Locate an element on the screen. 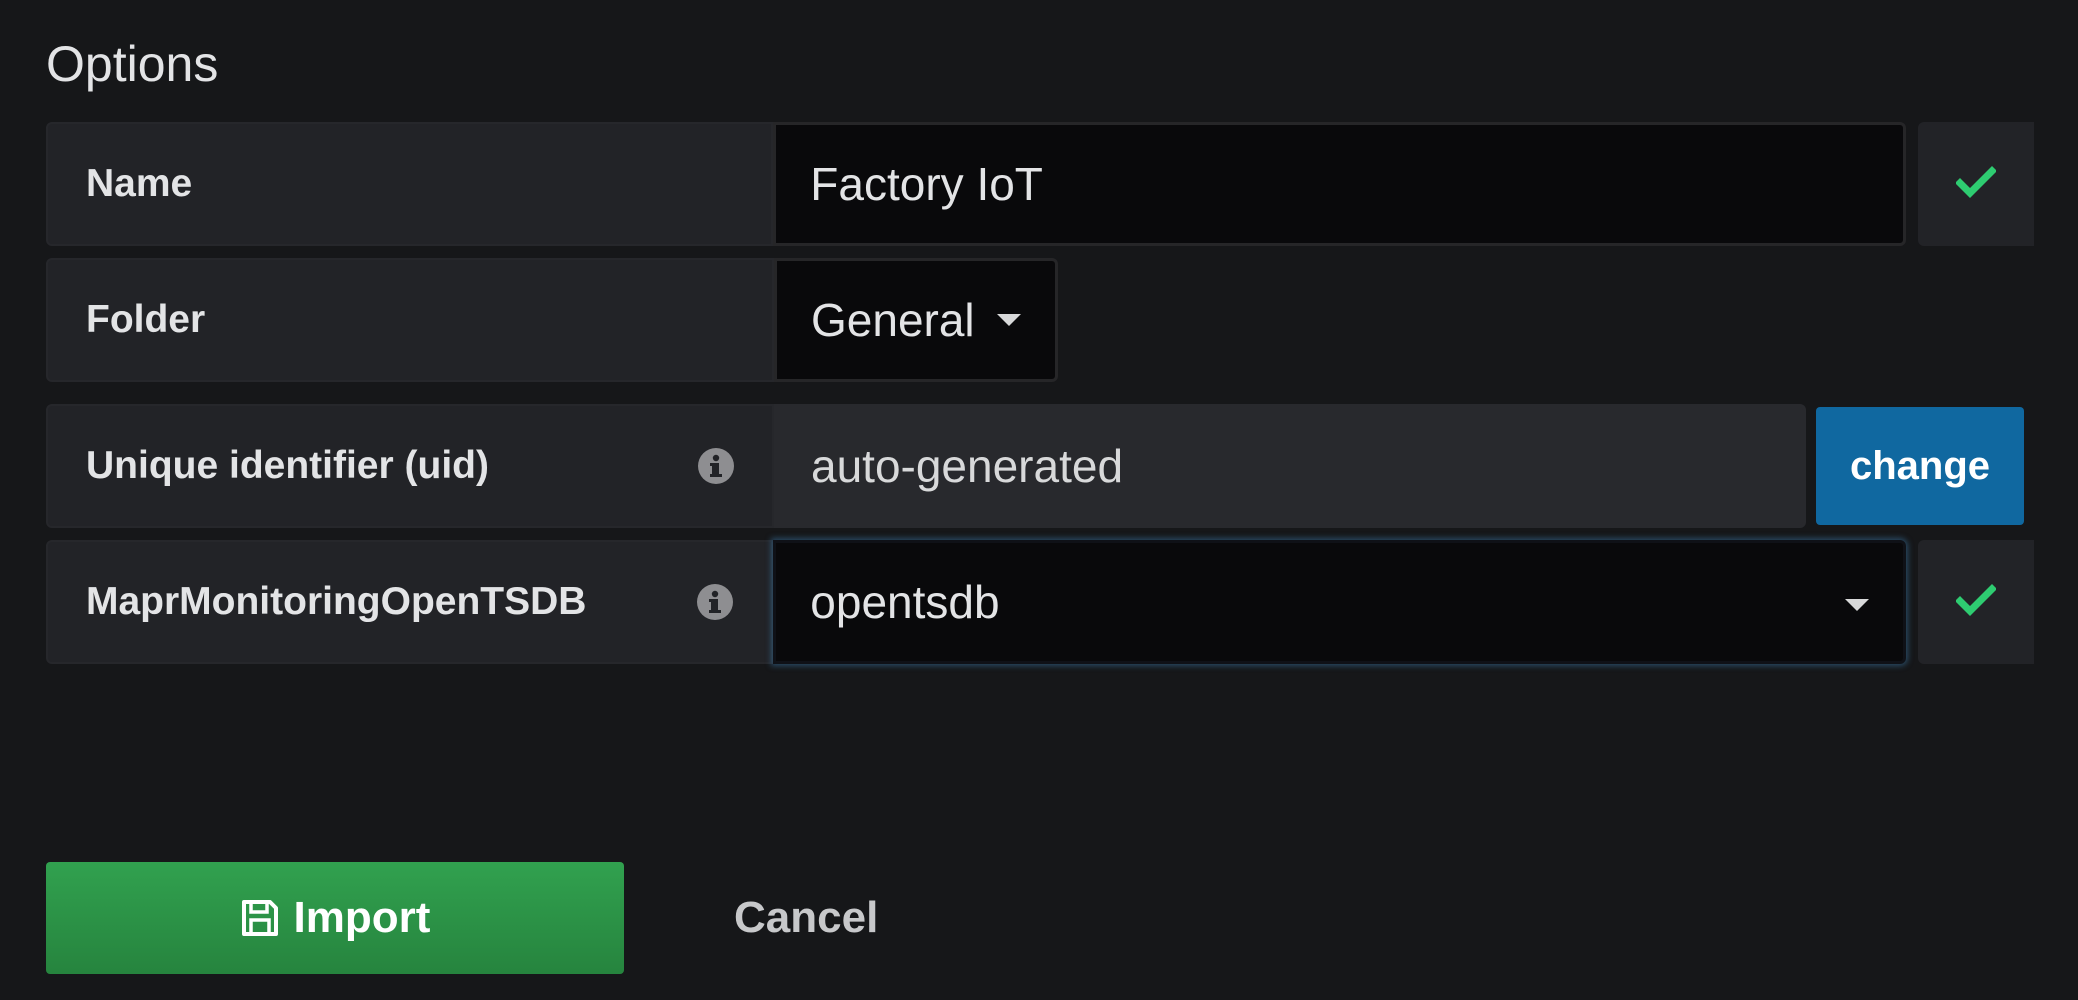  datasource-valid-indicator is located at coordinates (1976, 602).